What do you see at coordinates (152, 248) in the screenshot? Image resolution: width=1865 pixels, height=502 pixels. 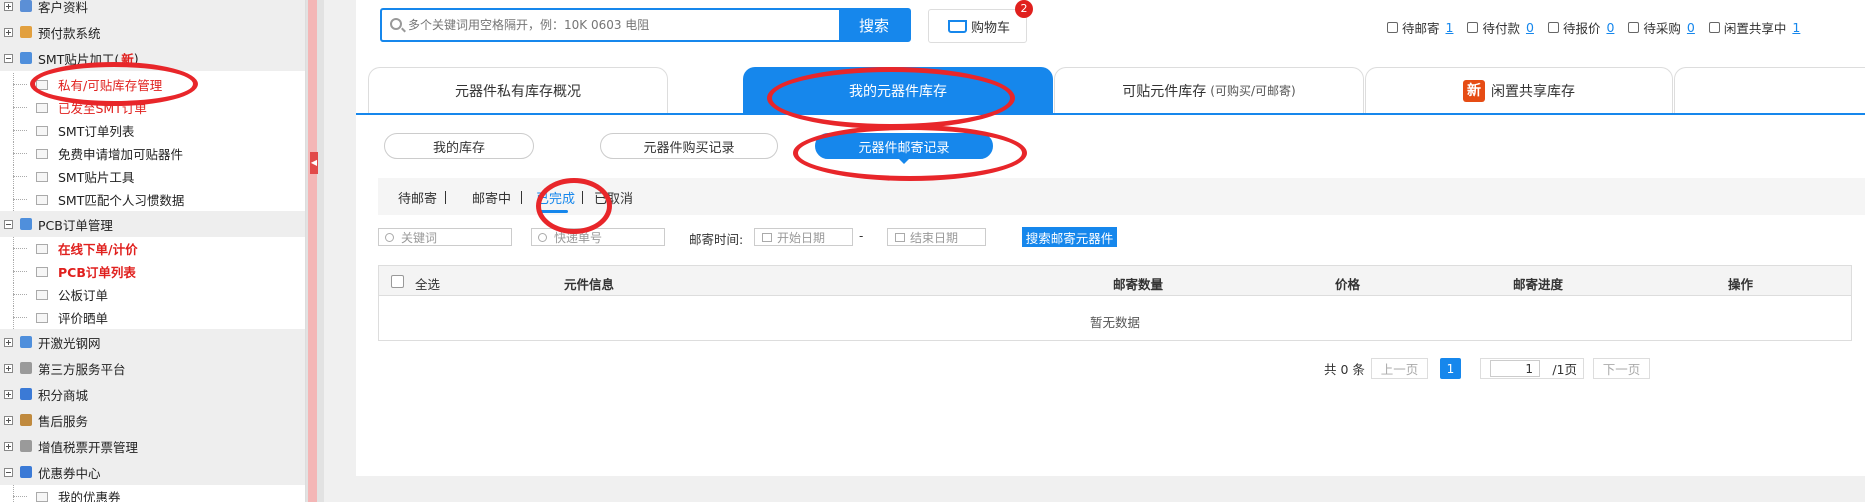 I see `sidebar-item: 在线下单/计价` at bounding box center [152, 248].